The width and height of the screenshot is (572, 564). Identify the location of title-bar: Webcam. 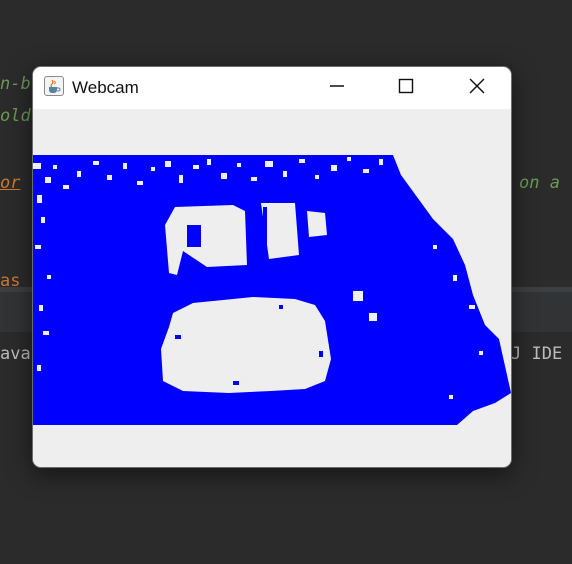
(272, 88).